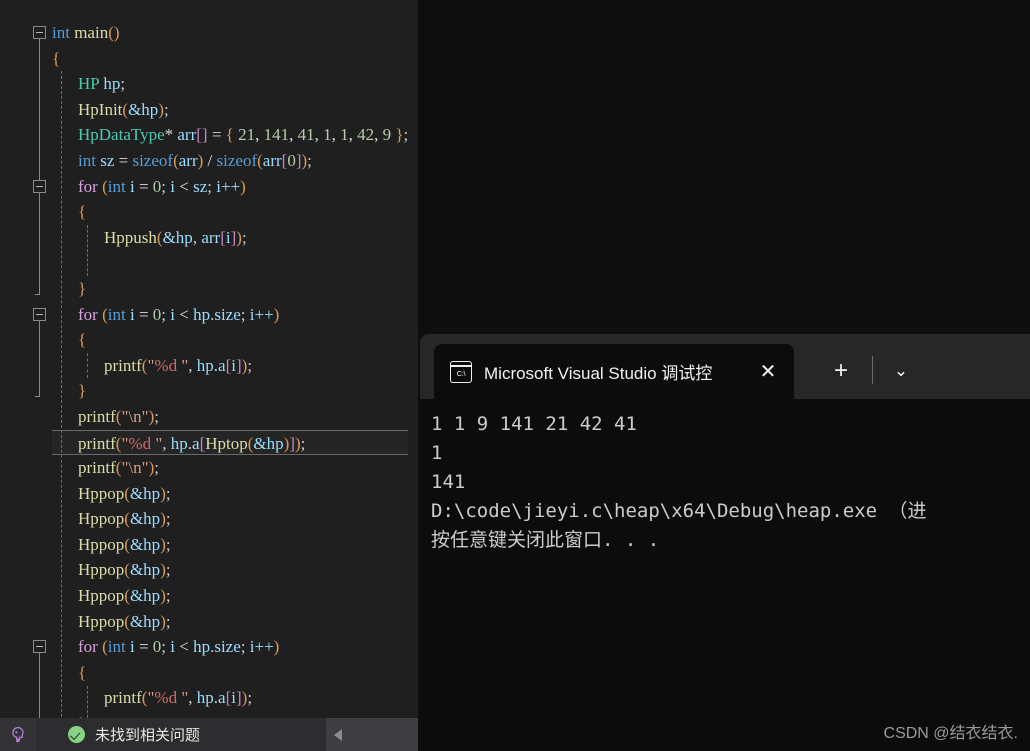  What do you see at coordinates (97, 416) in the screenshot?
I see `code-token: printf` at bounding box center [97, 416].